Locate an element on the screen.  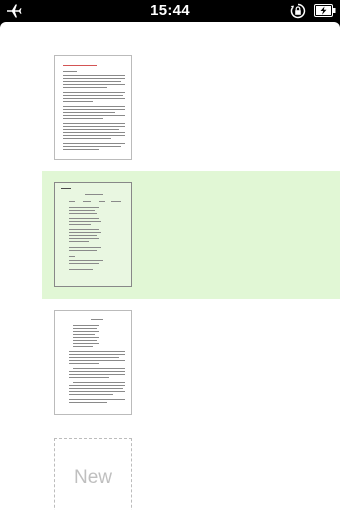
rotation-lock-icon is located at coordinates (298, 11).